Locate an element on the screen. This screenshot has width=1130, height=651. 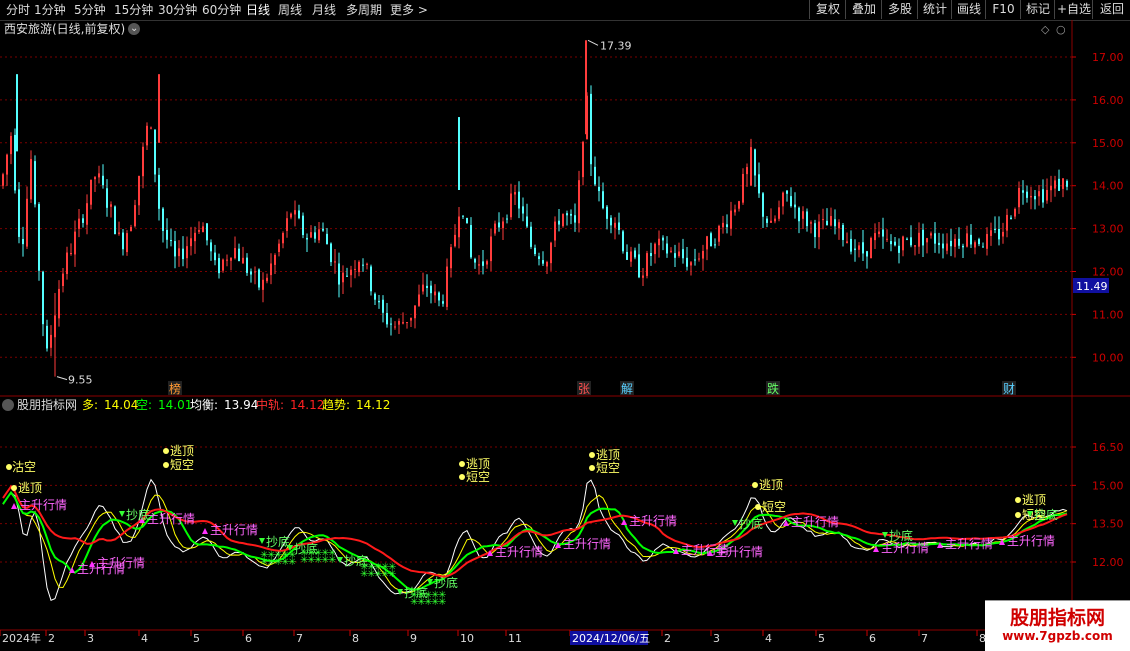
action-button-3: 统计 is located at coordinates (934, 9).